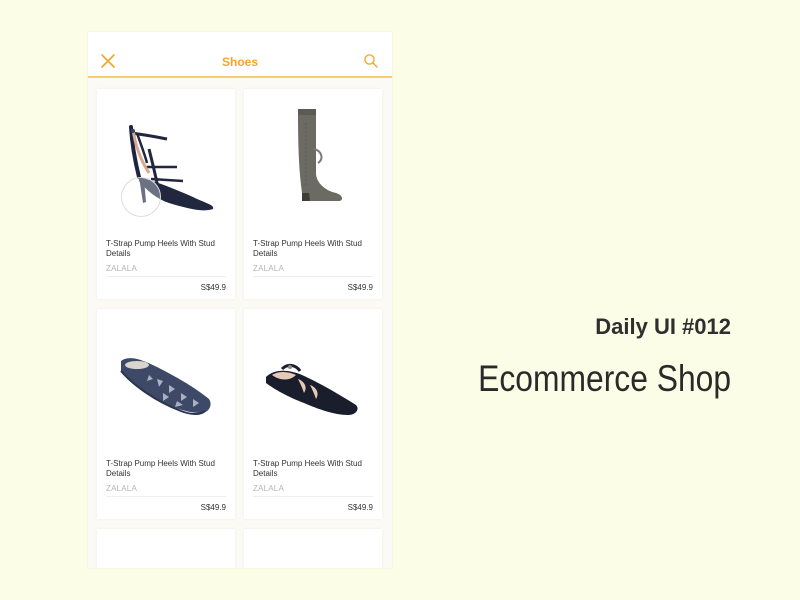  What do you see at coordinates (166, 379) in the screenshot?
I see `product-image-navy-flat` at bounding box center [166, 379].